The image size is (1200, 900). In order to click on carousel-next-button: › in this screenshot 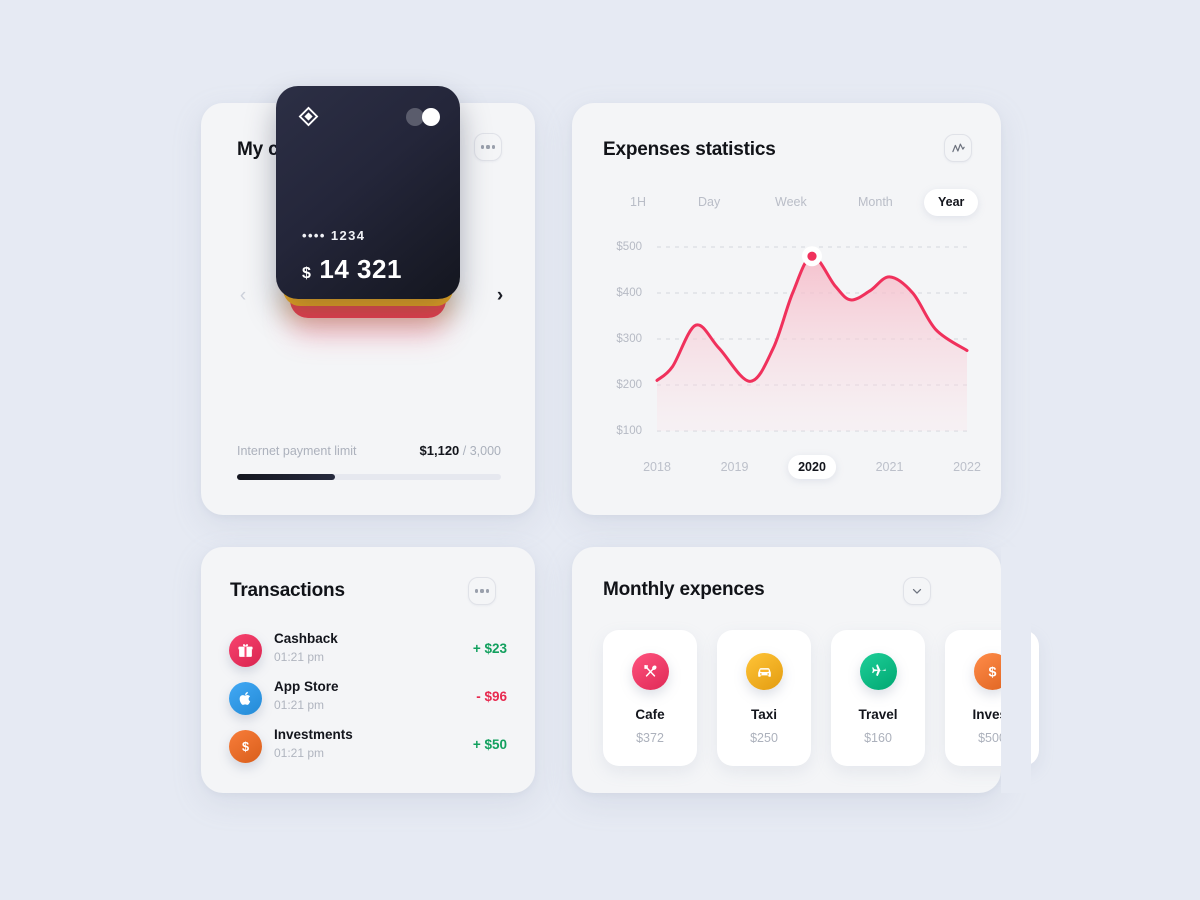, I will do `click(500, 296)`.